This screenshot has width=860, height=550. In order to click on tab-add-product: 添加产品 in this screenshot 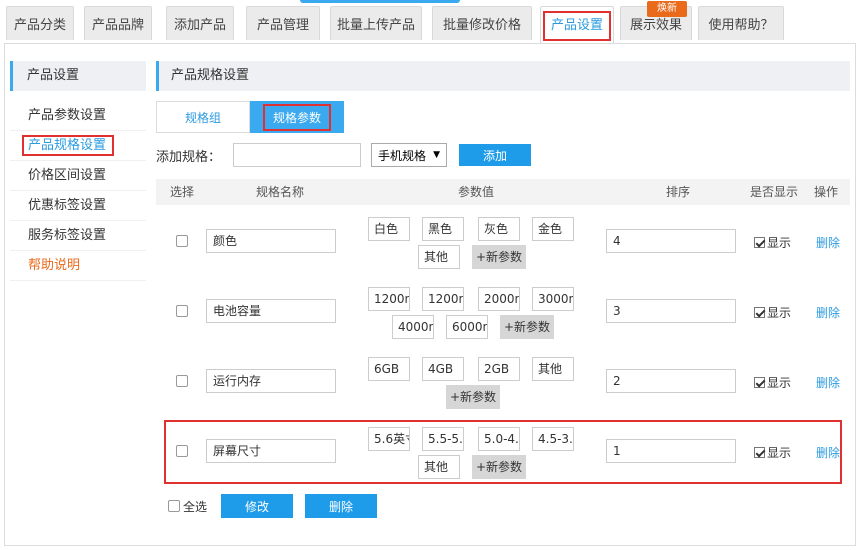, I will do `click(200, 23)`.